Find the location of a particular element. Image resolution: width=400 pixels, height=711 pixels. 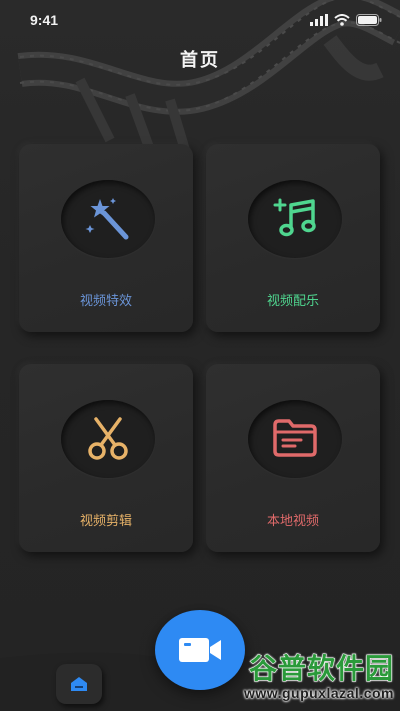

card-video-editing: 视频剪辑 is located at coordinates (106, 458).